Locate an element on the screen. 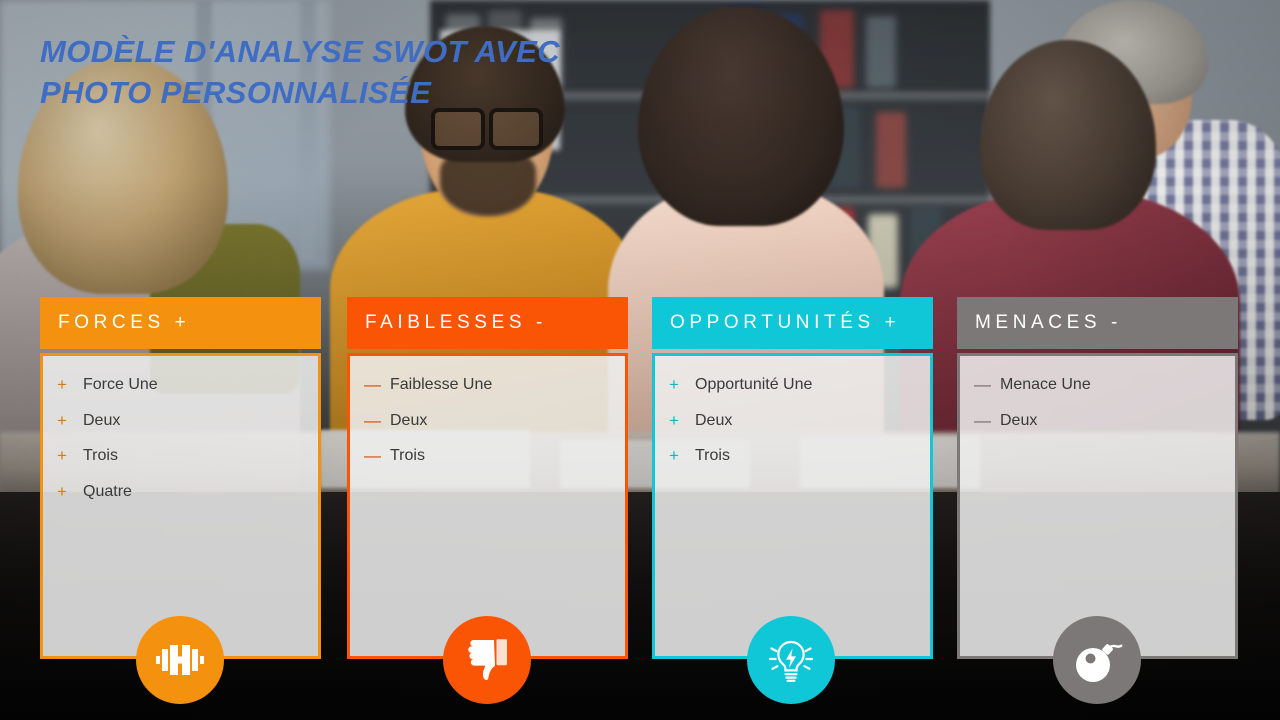  list-item: + Opportunité Une is located at coordinates (792, 385).